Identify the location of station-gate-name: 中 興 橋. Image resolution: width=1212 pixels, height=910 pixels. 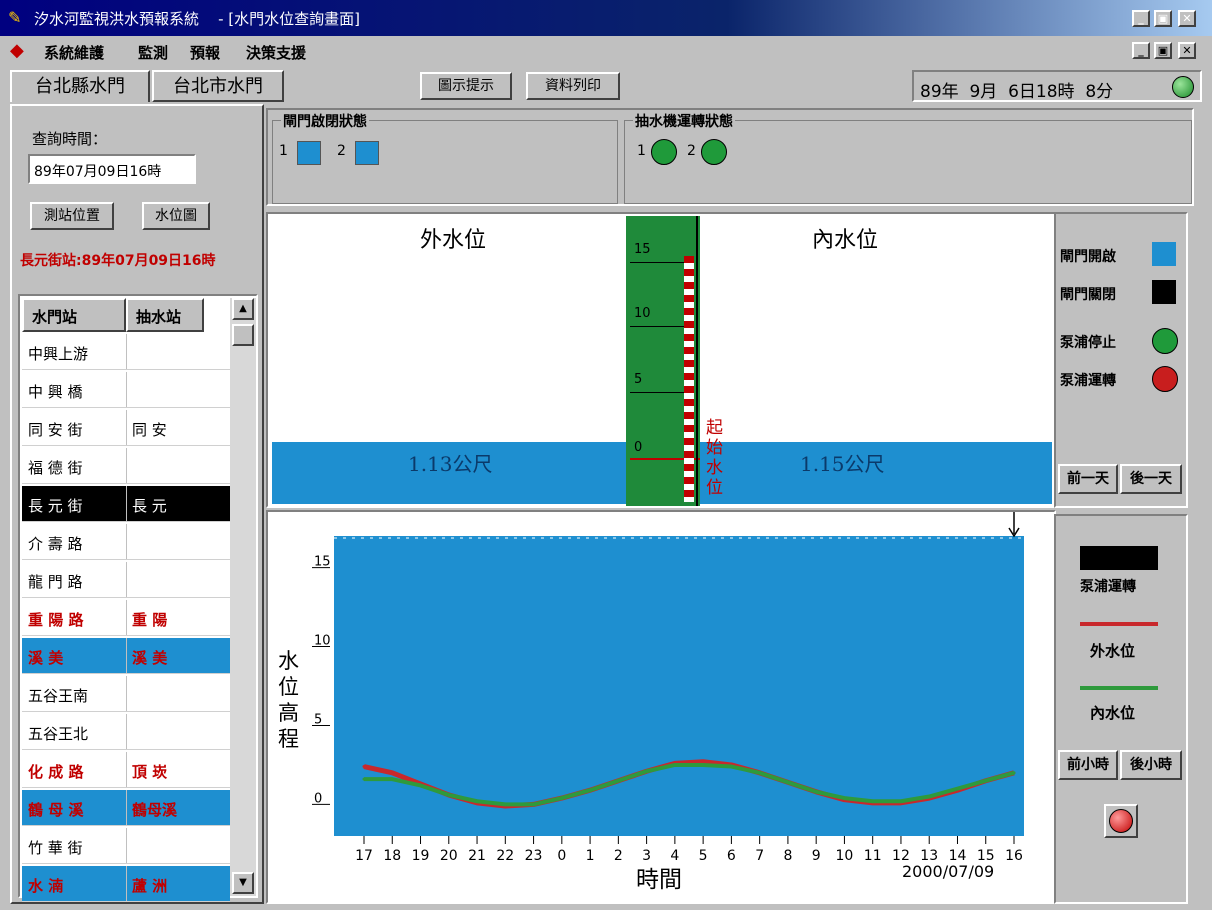
(55, 392).